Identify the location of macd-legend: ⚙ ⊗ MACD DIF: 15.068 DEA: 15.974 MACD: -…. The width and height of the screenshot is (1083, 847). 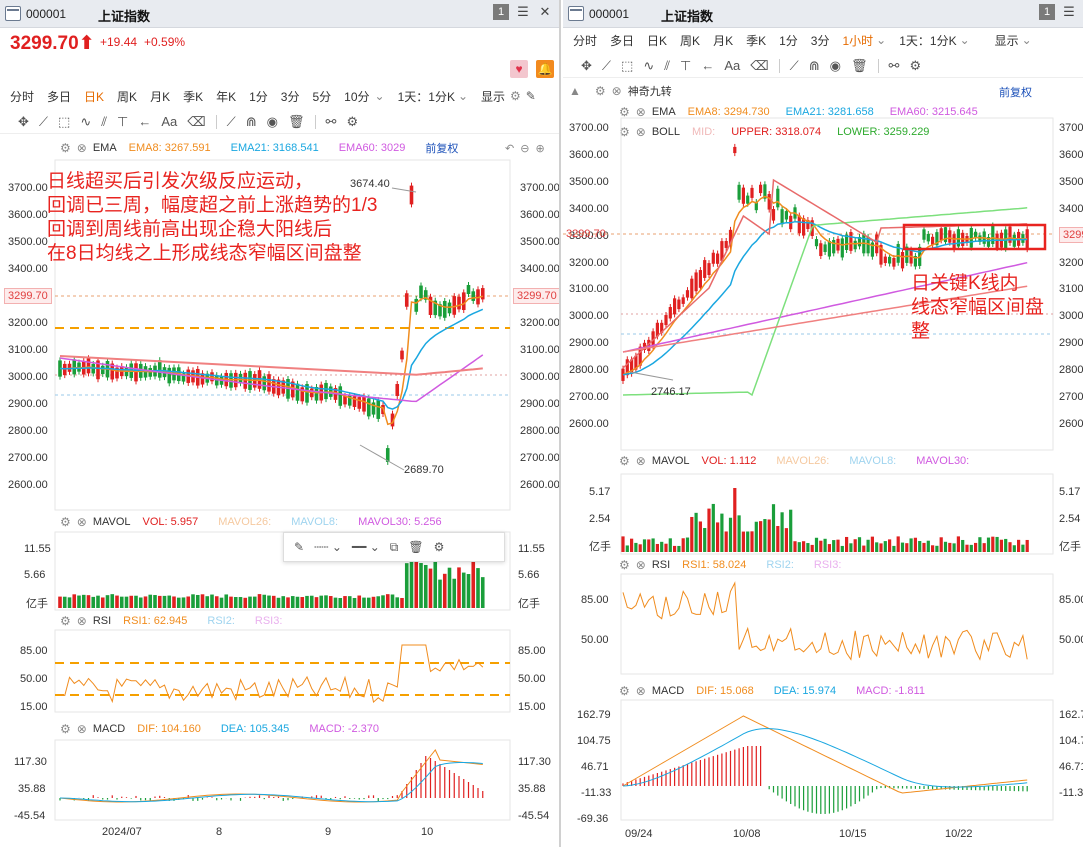
(772, 691).